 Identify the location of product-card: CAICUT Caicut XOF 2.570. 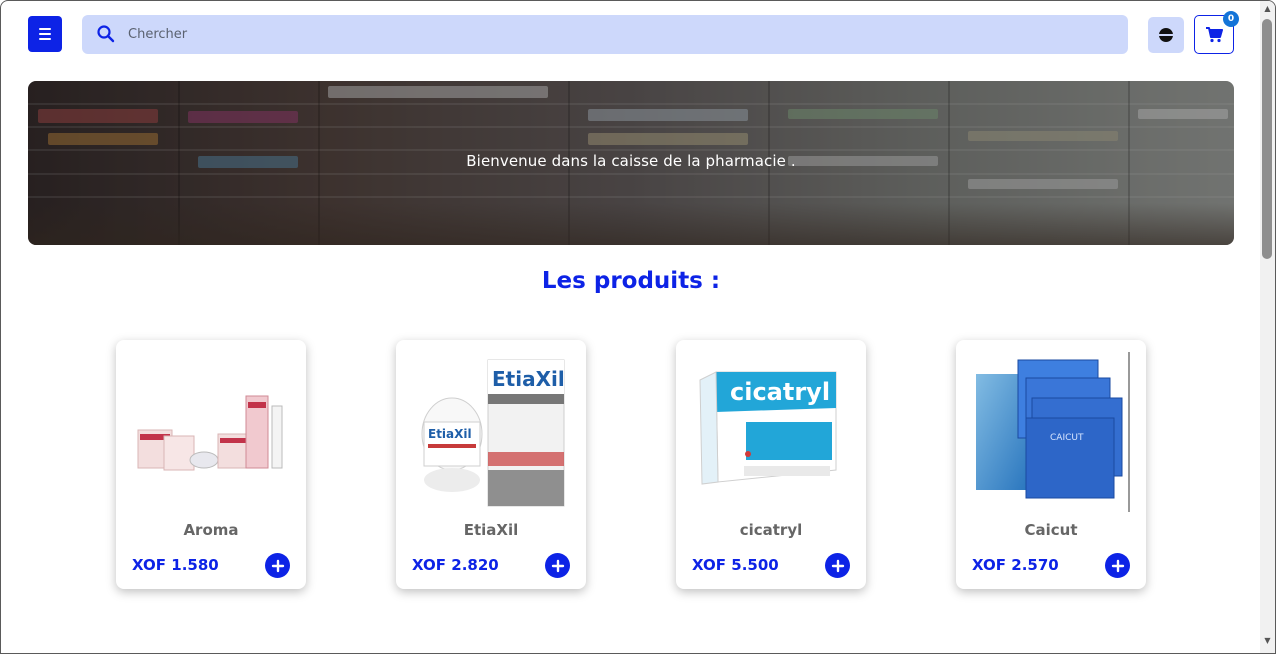
(1051, 464).